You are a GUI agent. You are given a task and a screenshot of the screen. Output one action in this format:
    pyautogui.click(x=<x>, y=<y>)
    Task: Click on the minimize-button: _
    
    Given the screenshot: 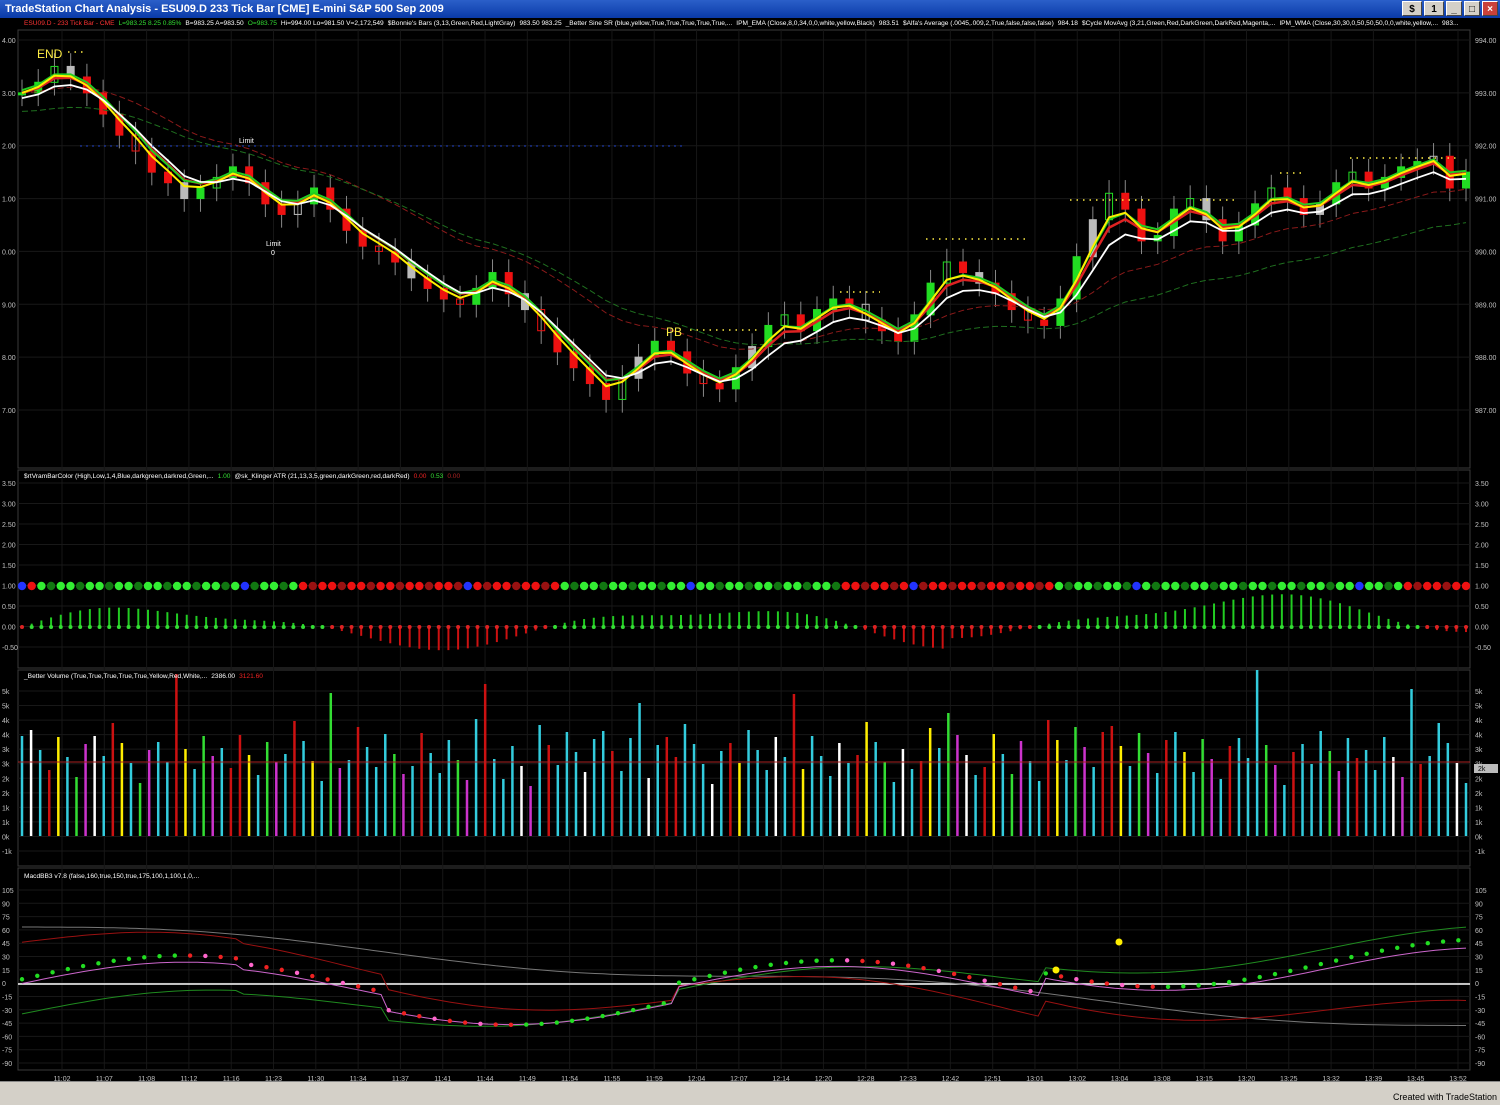 What is the action you would take?
    pyautogui.click(x=1454, y=8)
    